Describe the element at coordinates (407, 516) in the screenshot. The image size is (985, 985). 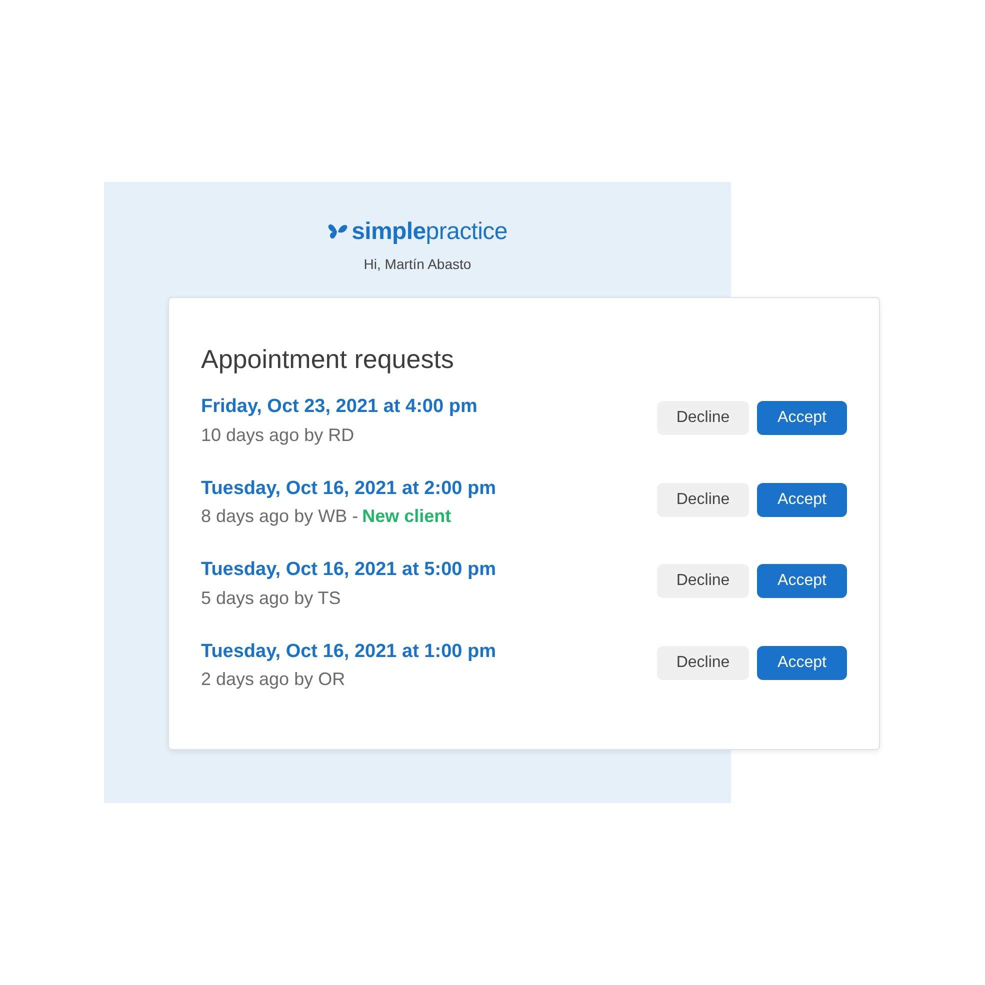
I see `new-client-label: New client` at that location.